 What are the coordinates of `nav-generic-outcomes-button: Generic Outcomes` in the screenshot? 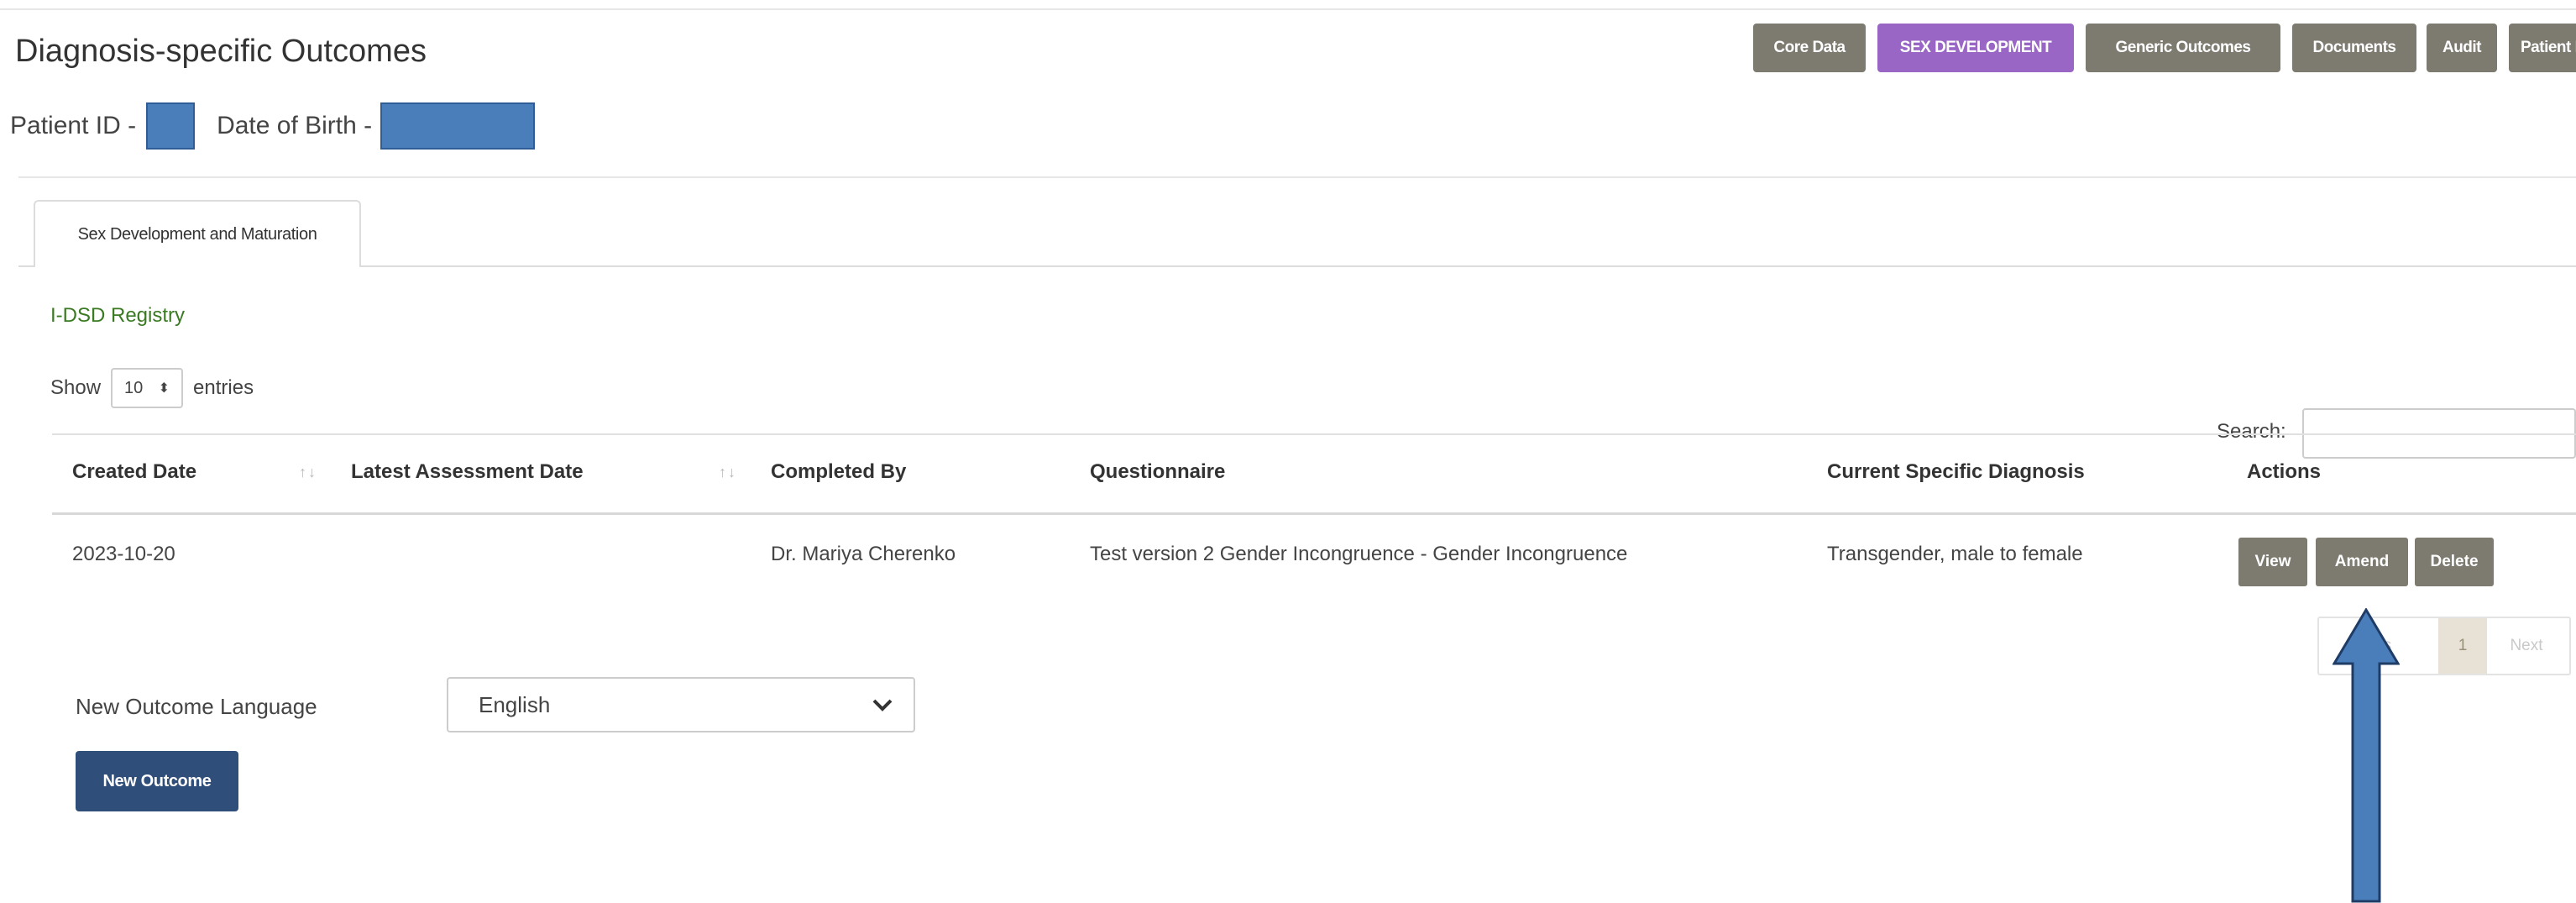 It's located at (2183, 48).